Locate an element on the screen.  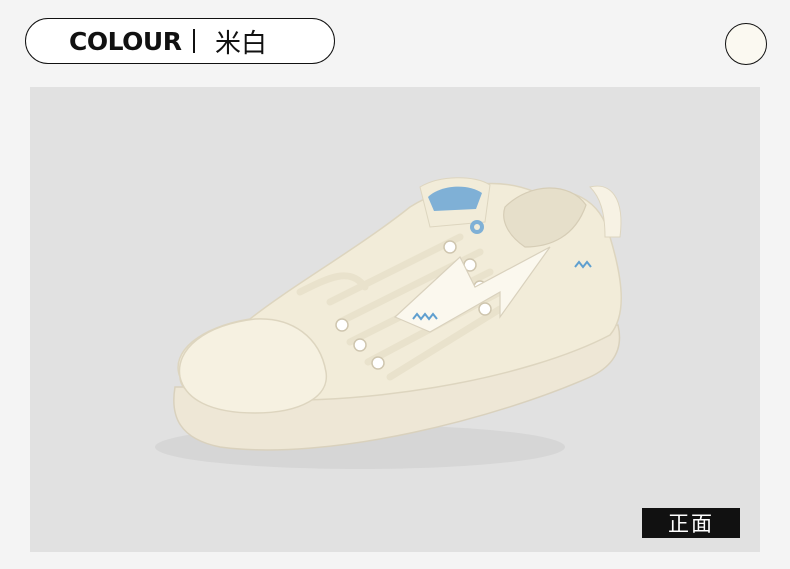
colour-swatch is located at coordinates (746, 44).